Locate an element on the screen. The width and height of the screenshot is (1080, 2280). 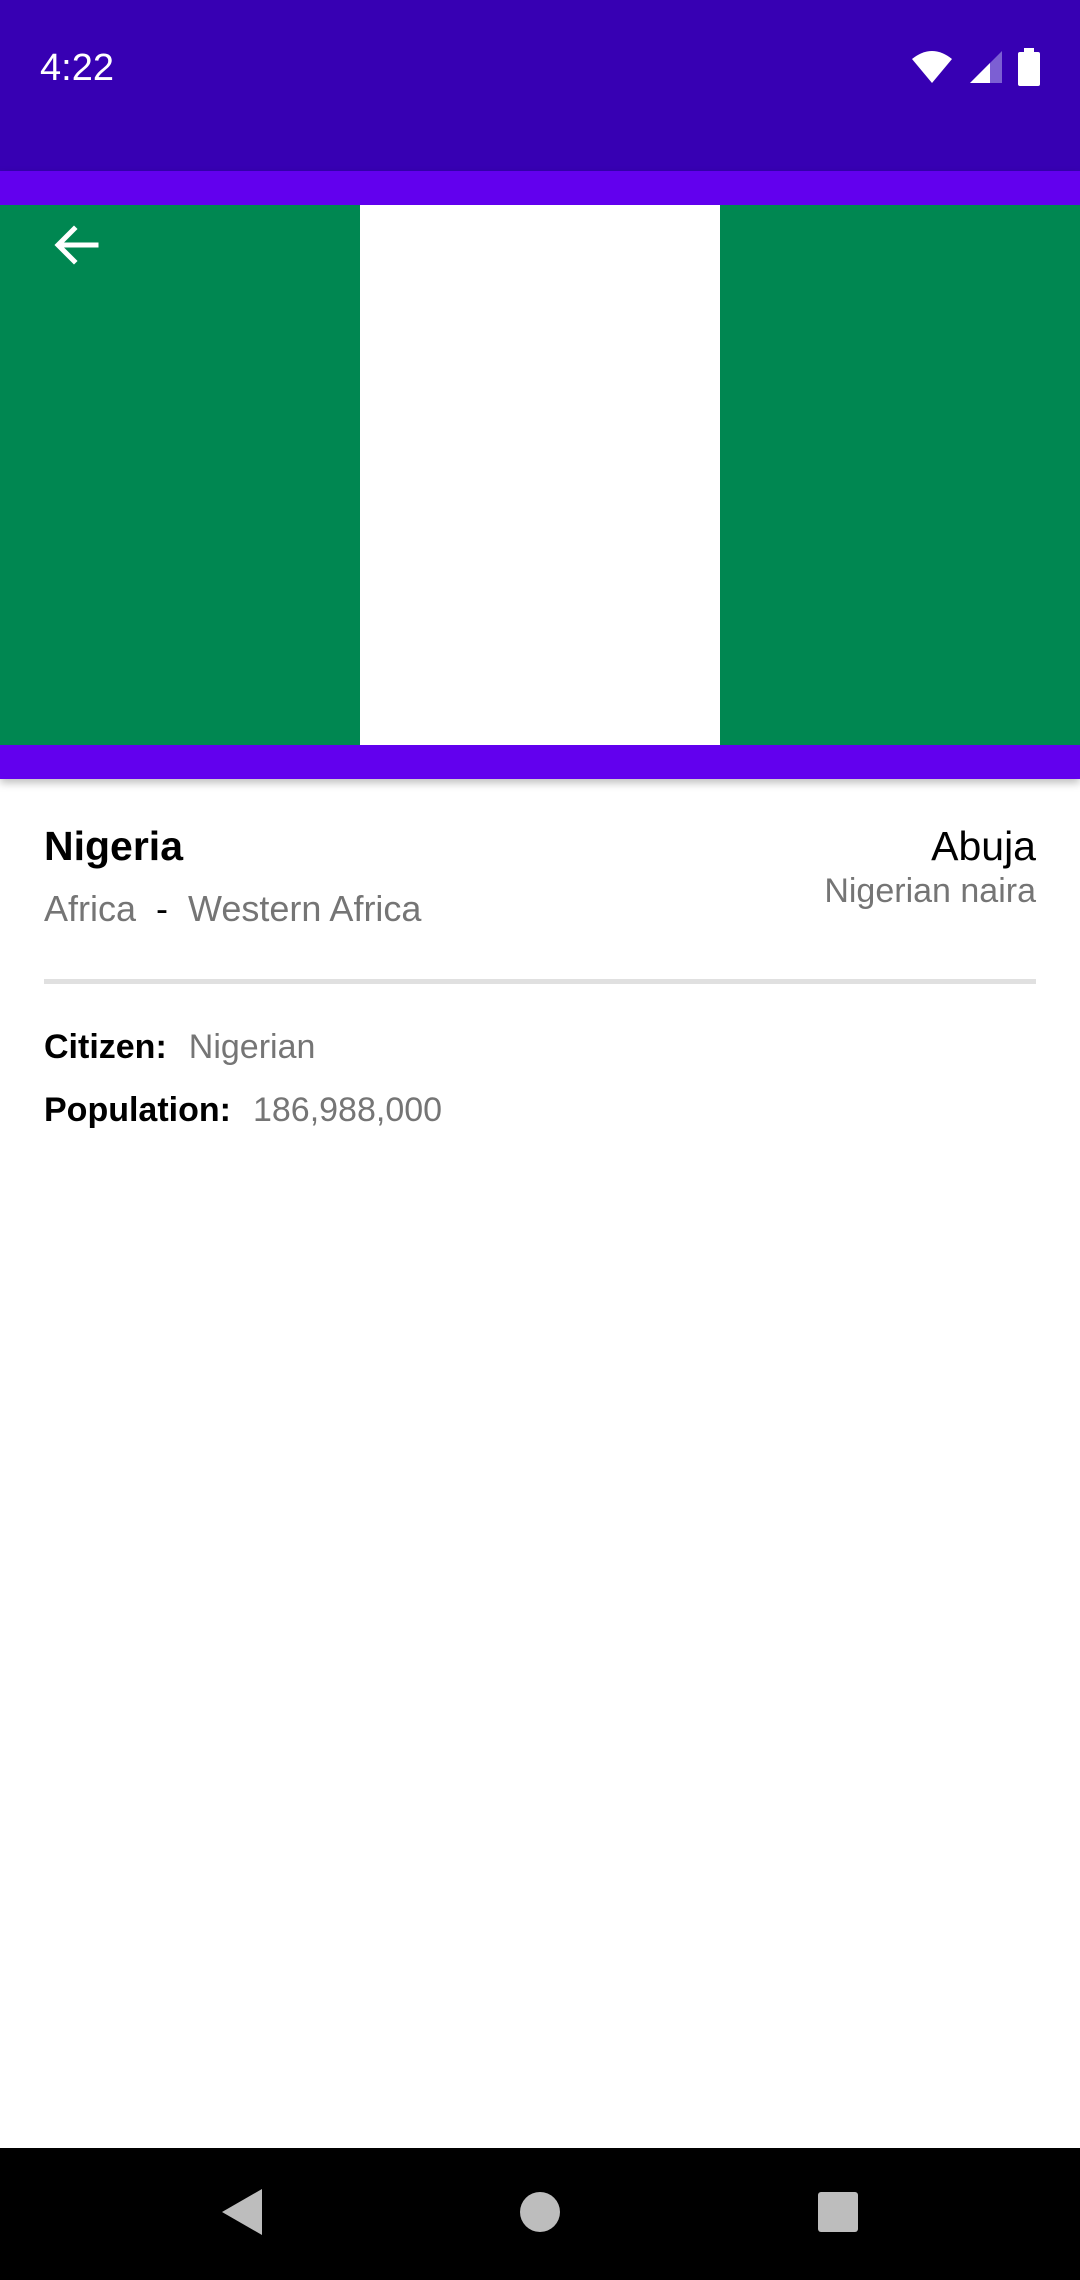
status-bar: 4:22 is located at coordinates (540, 85).